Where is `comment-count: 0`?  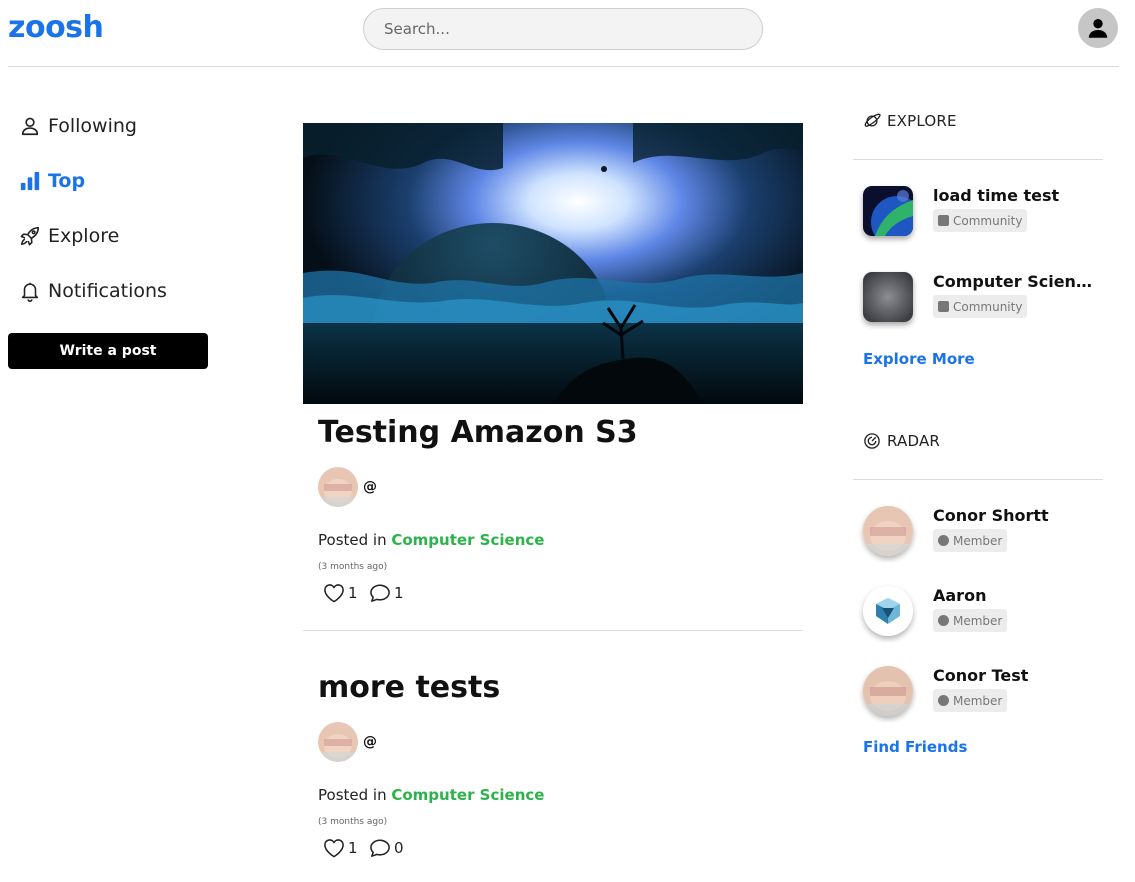 comment-count: 0 is located at coordinates (399, 848).